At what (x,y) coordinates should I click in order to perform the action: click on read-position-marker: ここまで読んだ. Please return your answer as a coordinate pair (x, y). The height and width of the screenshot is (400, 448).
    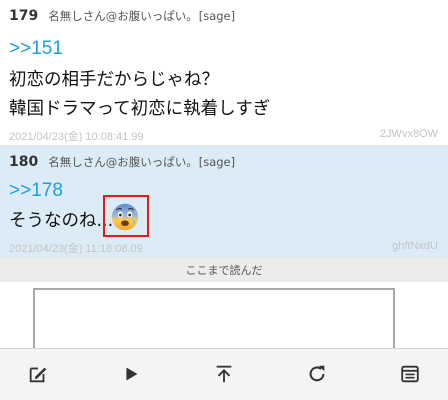
    Looking at the image, I should click on (224, 270).